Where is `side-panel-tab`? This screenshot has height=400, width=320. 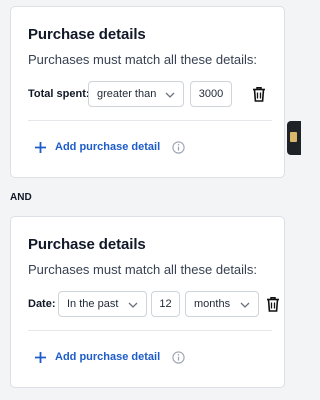 side-panel-tab is located at coordinates (294, 138).